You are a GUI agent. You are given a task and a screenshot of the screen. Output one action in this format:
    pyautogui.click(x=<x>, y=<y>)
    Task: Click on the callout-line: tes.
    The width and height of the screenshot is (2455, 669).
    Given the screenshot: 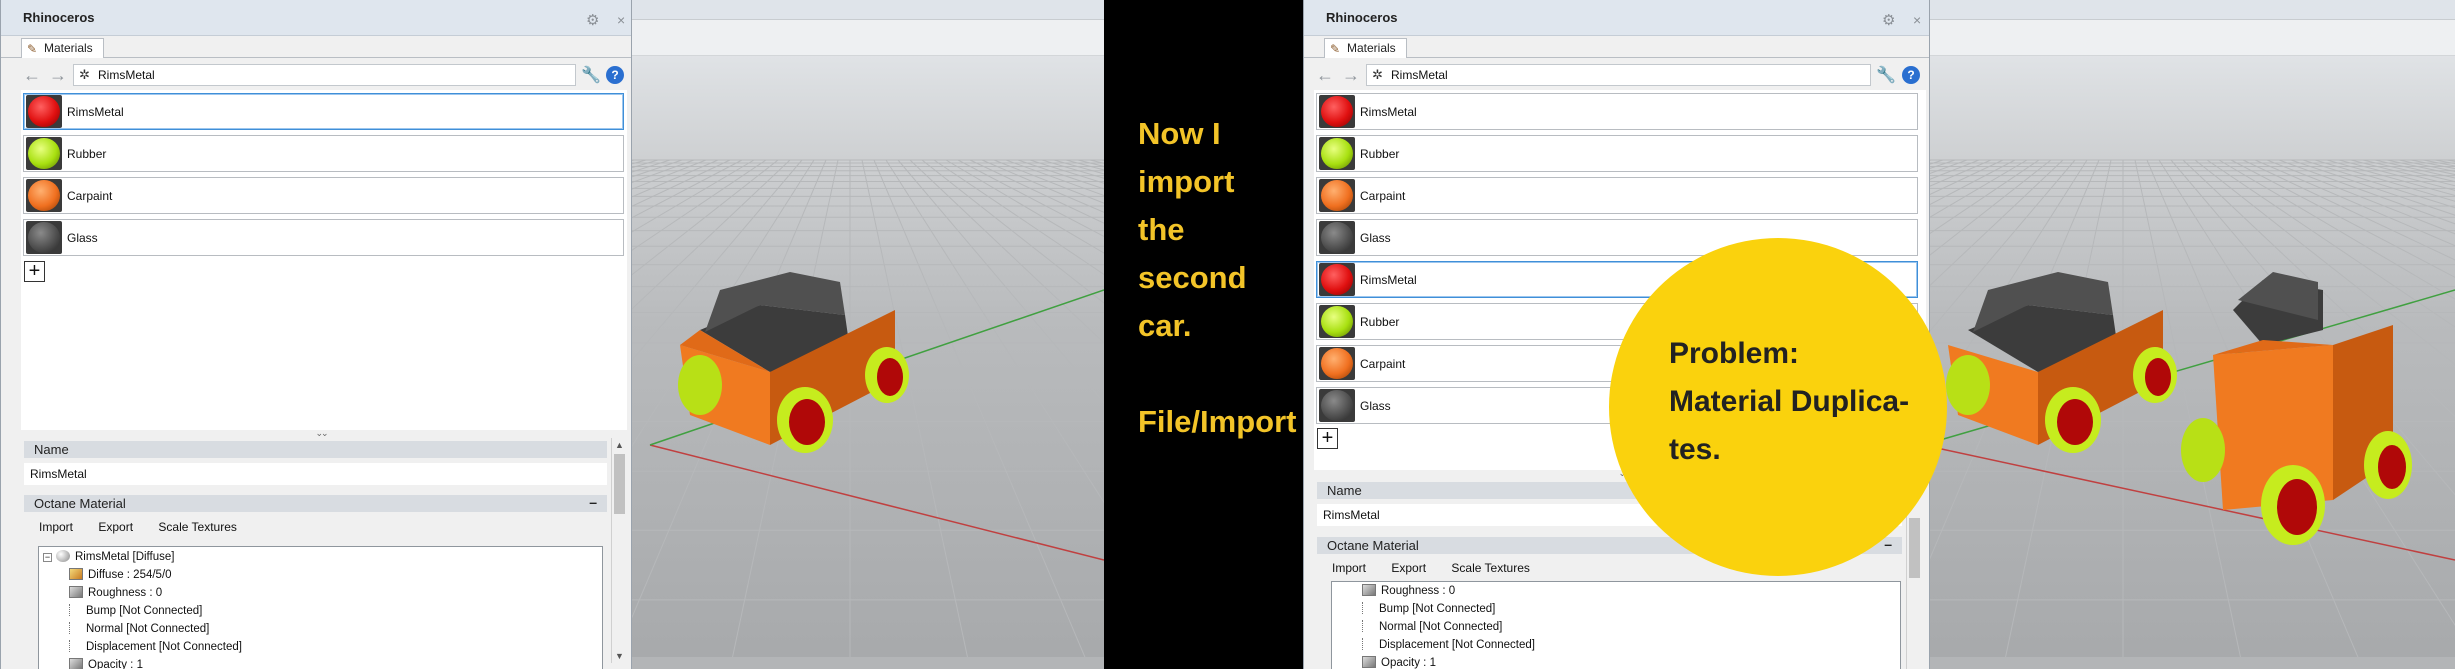 What is the action you would take?
    pyautogui.click(x=1695, y=449)
    